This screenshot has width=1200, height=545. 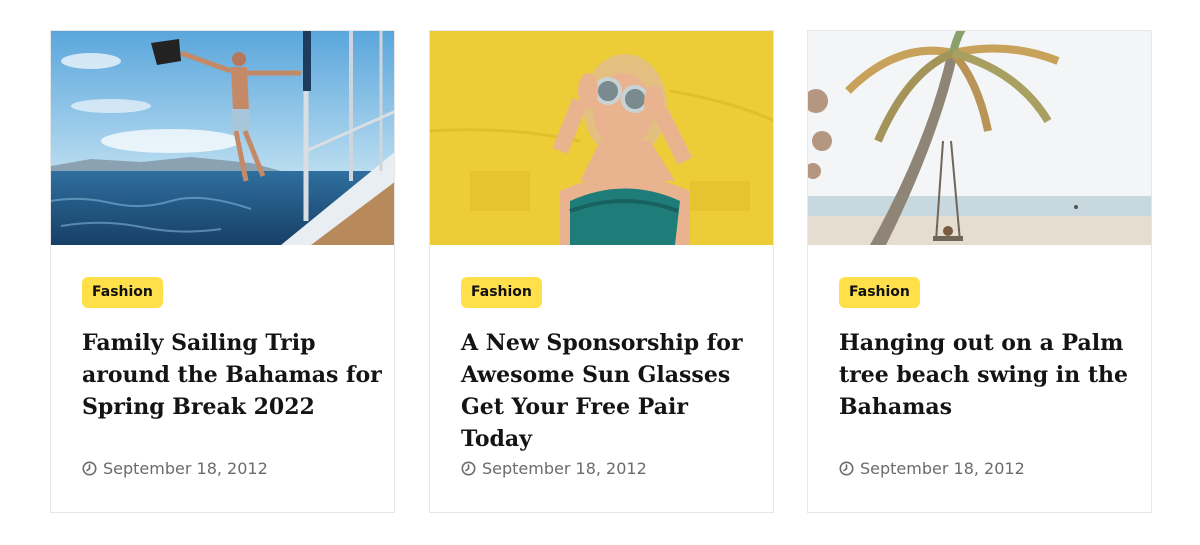 I want to click on palm-tree-beach-swing-photo, so click(x=979, y=138).